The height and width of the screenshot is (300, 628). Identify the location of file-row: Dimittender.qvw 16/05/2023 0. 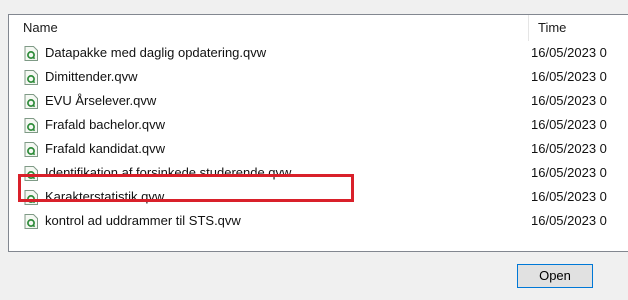
(318, 77).